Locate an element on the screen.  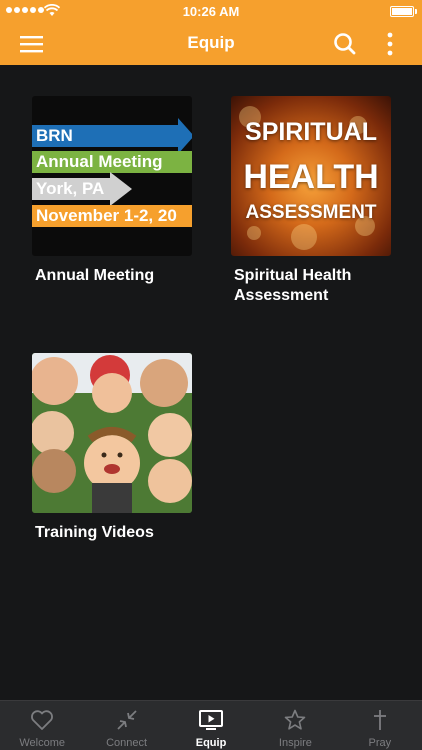
thumb-line-brn: BRN is located at coordinates (105, 136).